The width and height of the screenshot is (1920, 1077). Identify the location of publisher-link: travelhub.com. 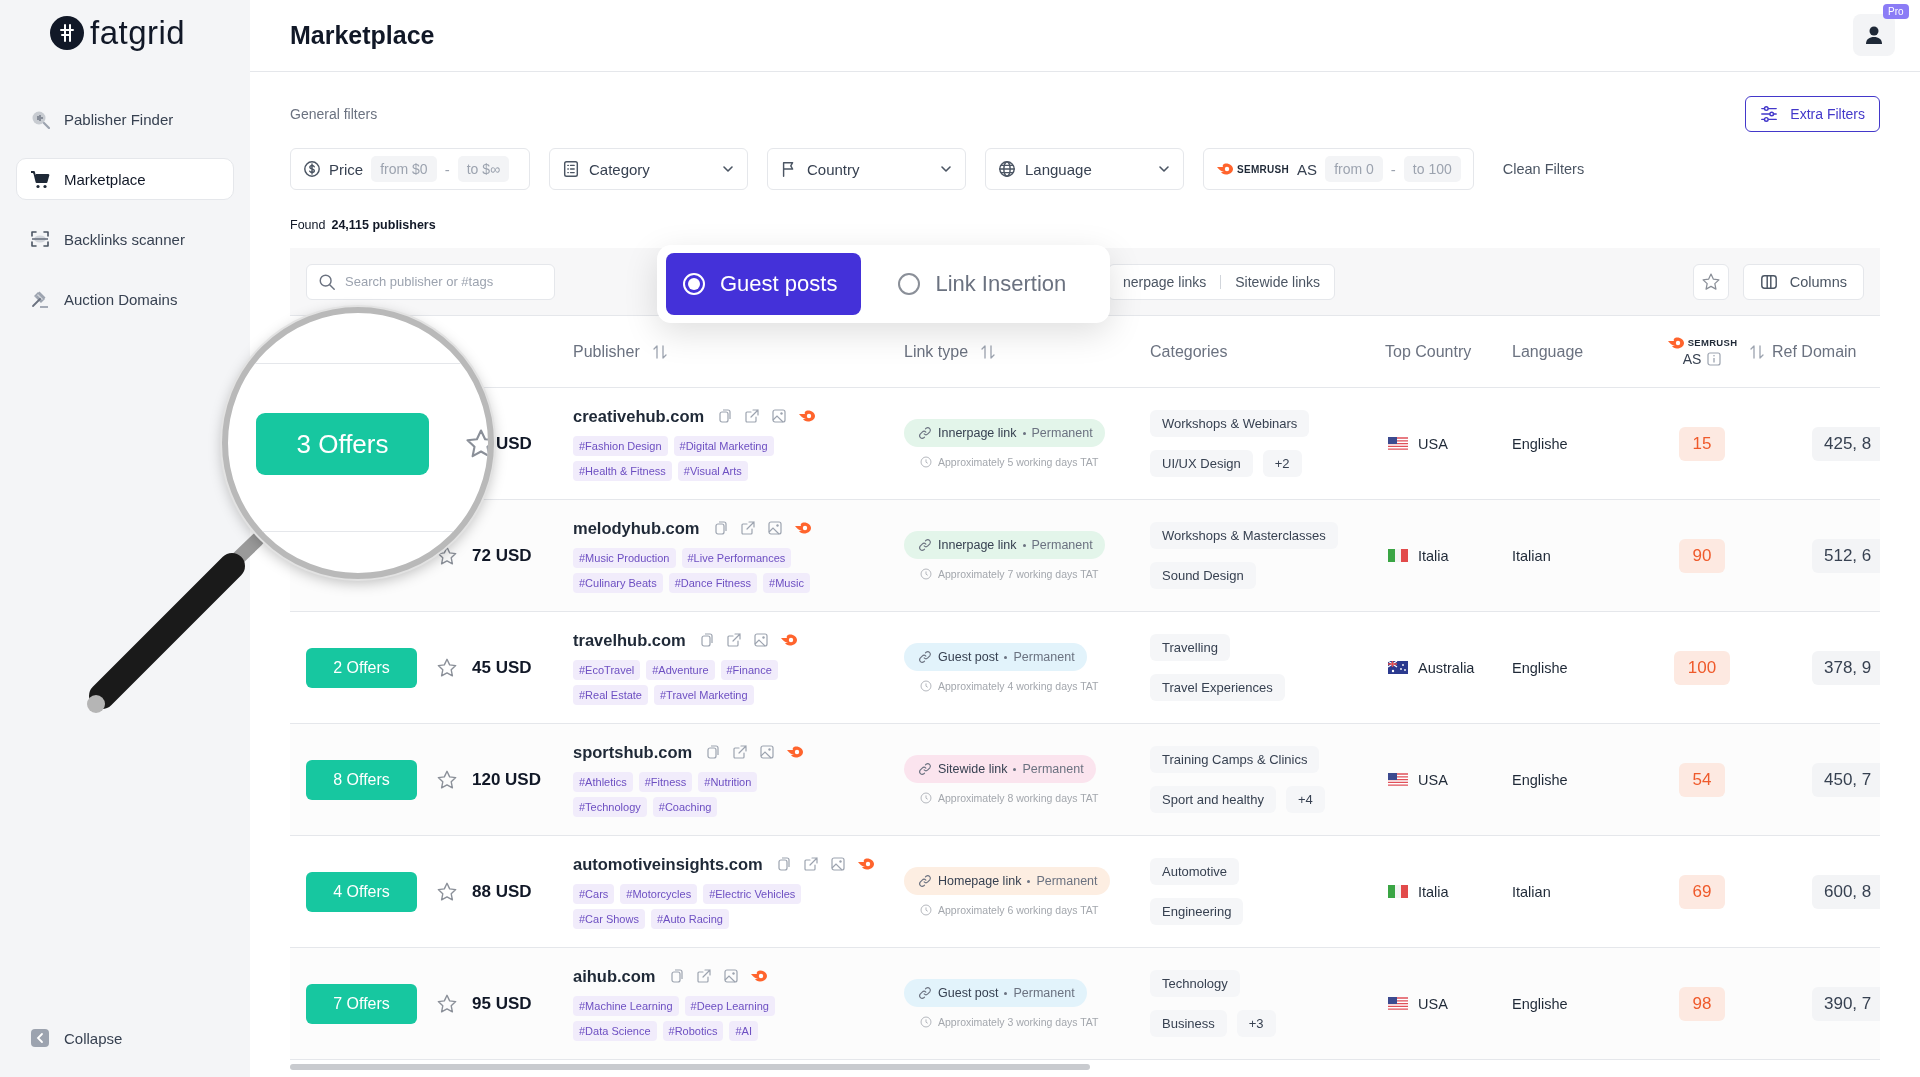
(629, 640).